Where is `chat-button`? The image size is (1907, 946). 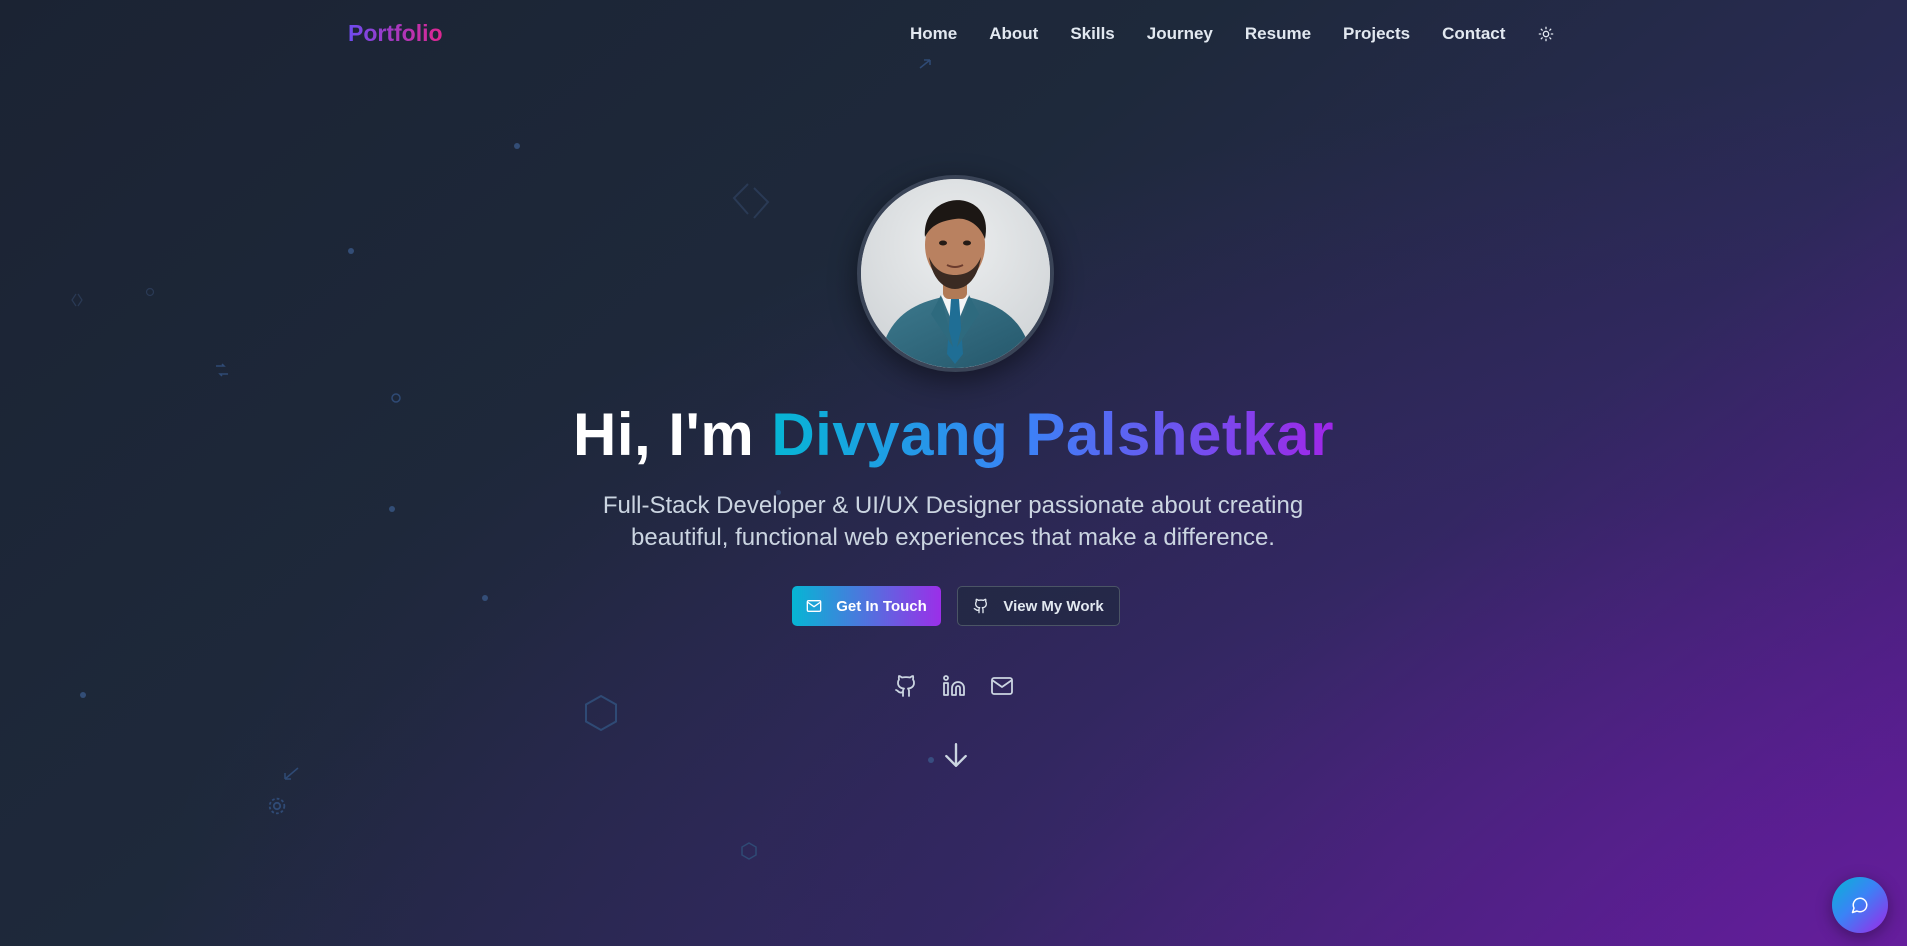 chat-button is located at coordinates (1860, 905).